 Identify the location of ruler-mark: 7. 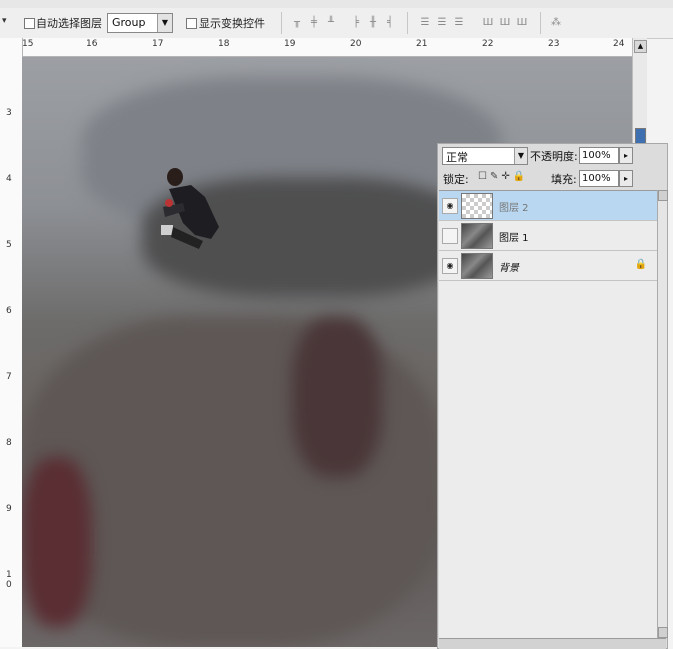
(9, 377).